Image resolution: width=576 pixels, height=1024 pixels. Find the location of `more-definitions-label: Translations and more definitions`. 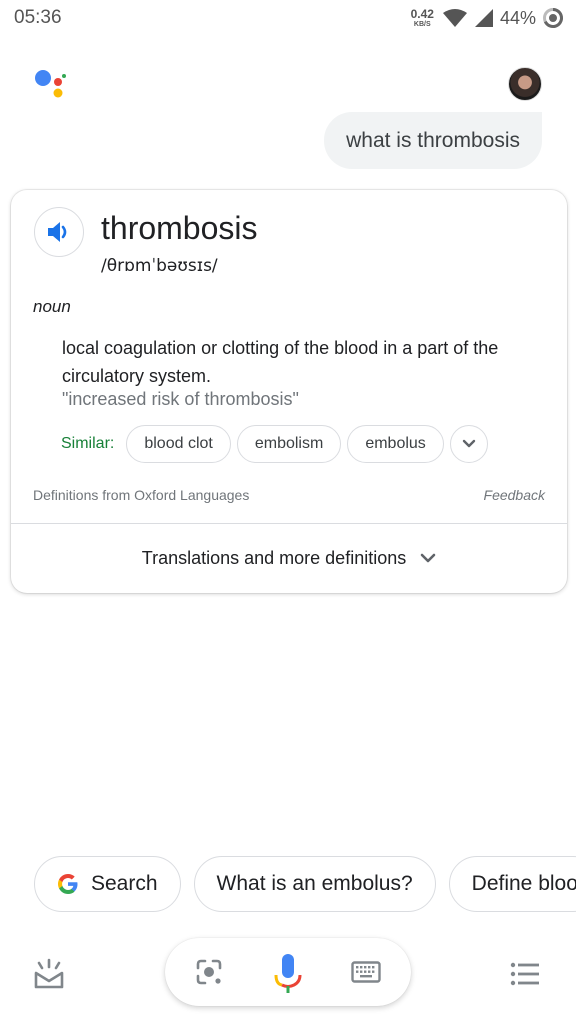

more-definitions-label: Translations and more definitions is located at coordinates (274, 557).